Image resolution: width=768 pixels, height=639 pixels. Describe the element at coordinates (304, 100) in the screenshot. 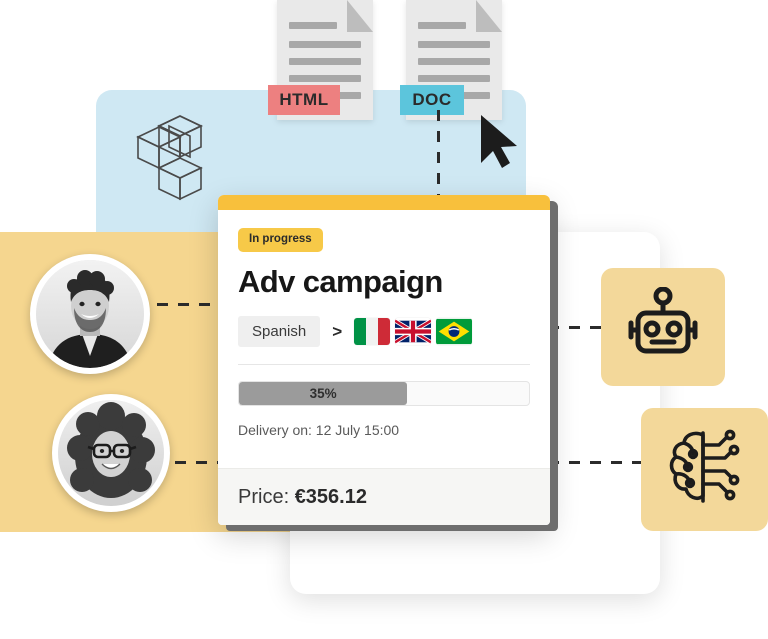

I see `file-format-tag-html: HTML` at that location.